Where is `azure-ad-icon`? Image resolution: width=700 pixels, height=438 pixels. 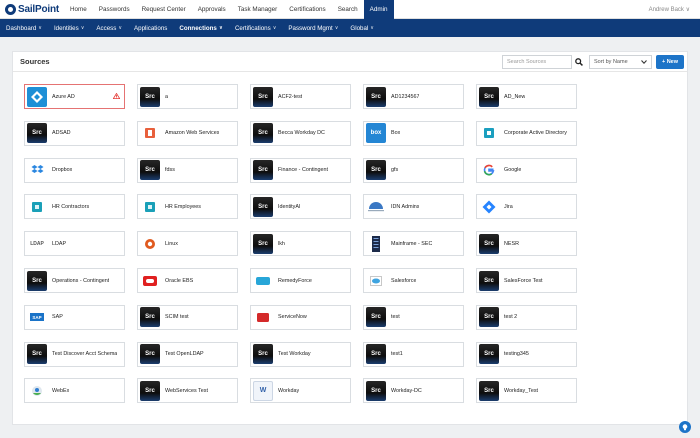
azure-ad-icon is located at coordinates (37, 96).